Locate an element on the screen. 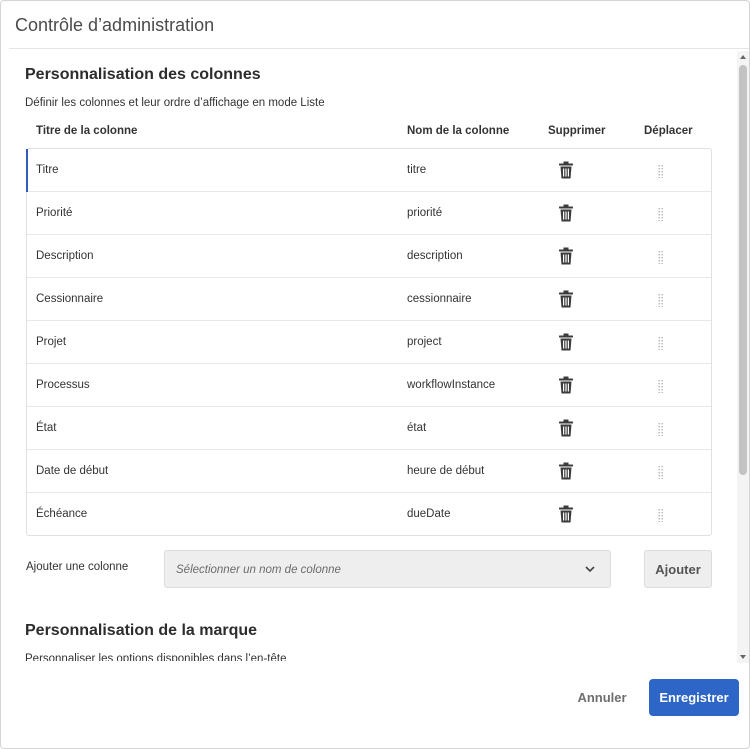  header-move: Déplacer is located at coordinates (668, 131).